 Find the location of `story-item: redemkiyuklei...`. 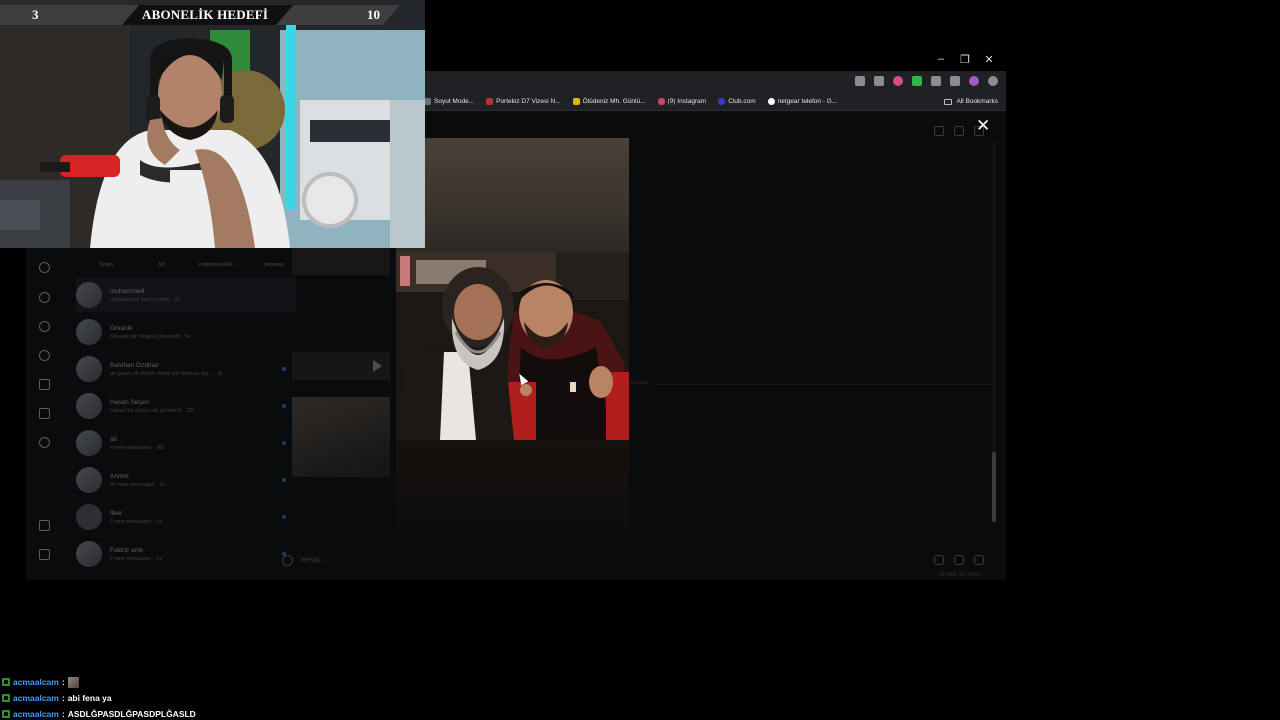

story-item: redemkiyuklei... is located at coordinates (218, 265).